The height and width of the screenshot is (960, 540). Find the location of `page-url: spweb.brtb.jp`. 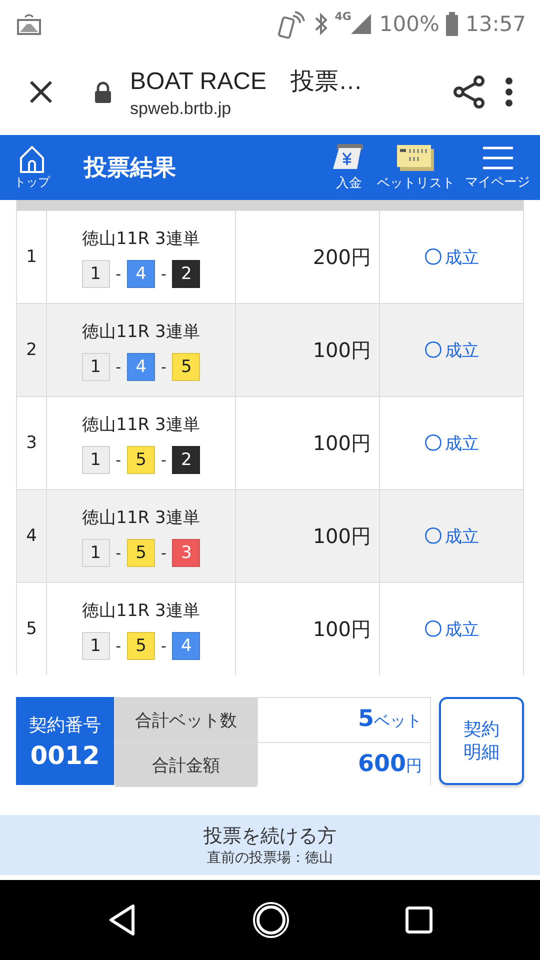

page-url: spweb.brtb.jp is located at coordinates (181, 108).